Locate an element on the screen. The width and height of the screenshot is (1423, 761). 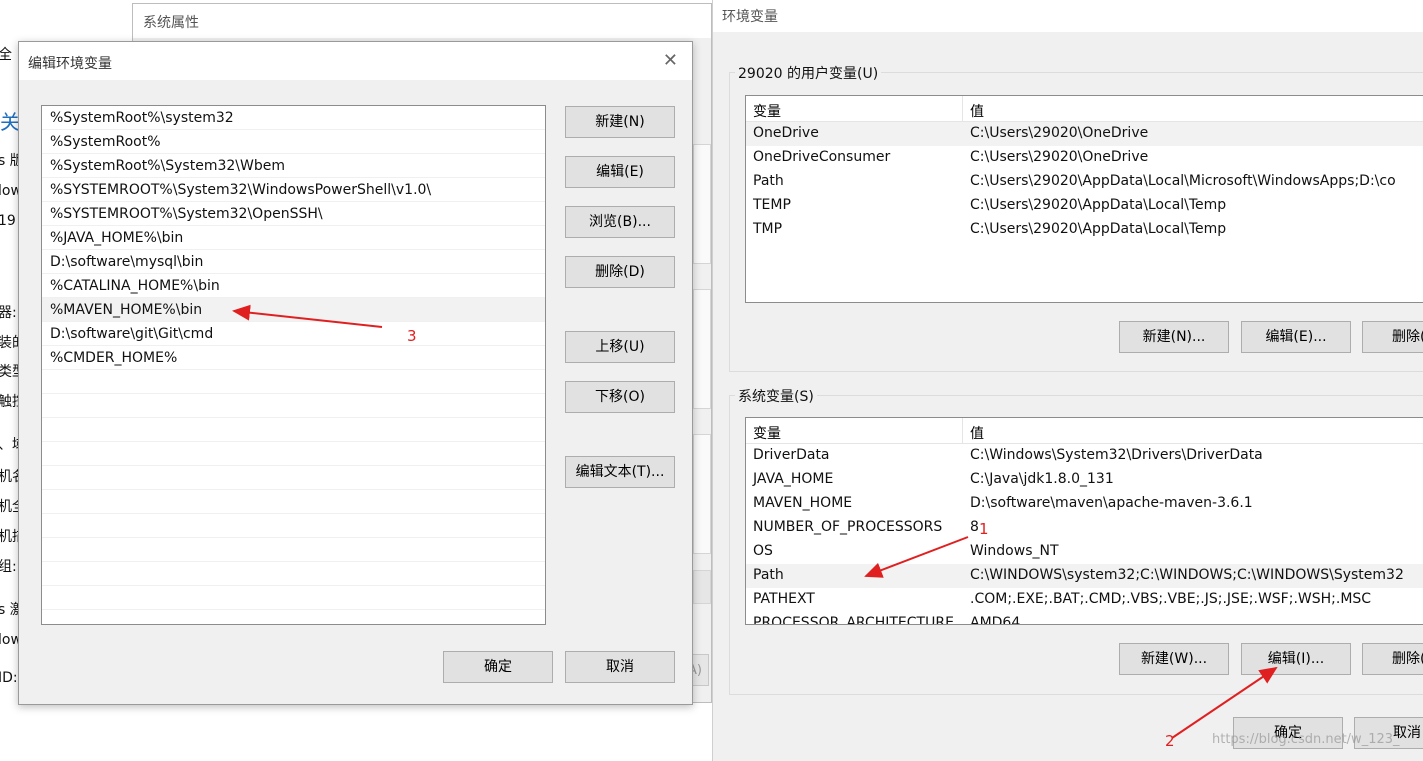
watermark: https://blog.csdn.net/w_123_ is located at coordinates (1306, 739).